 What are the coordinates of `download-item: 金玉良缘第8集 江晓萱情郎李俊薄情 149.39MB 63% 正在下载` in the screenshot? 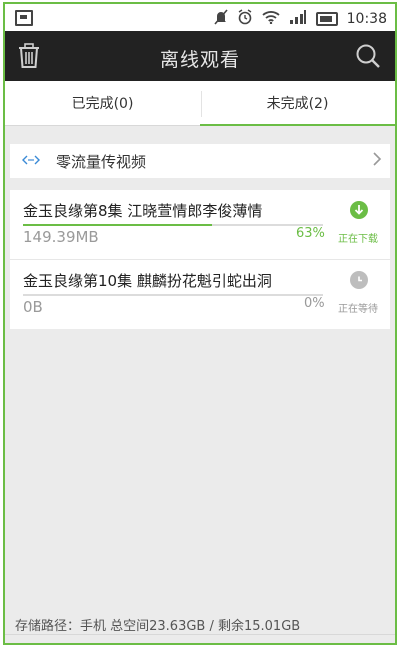 It's located at (200, 224).